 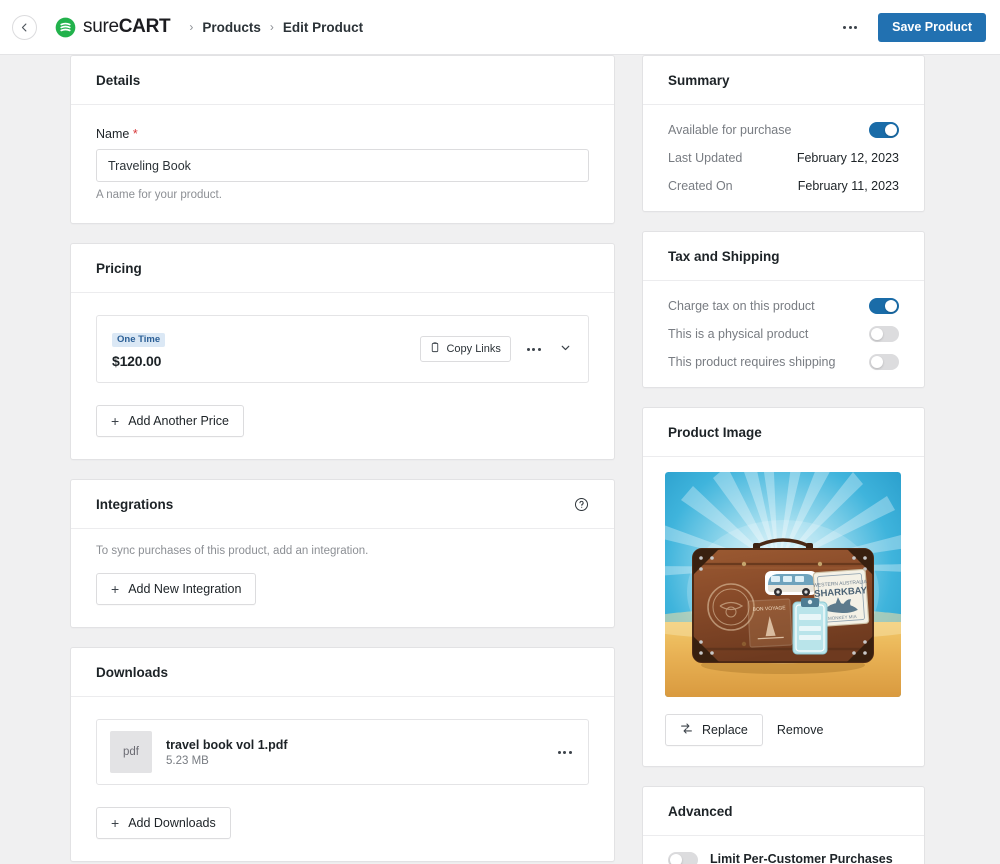 What do you see at coordinates (342, 134) in the screenshot?
I see `name-field-label: Name *` at bounding box center [342, 134].